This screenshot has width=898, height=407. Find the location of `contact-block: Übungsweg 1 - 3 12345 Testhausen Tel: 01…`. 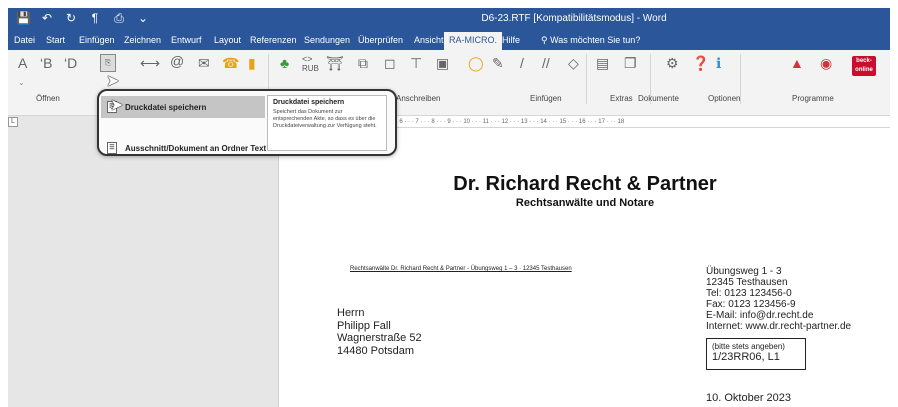

contact-block: Übungsweg 1 - 3 12345 Testhausen Tel: 01… is located at coordinates (778, 299).